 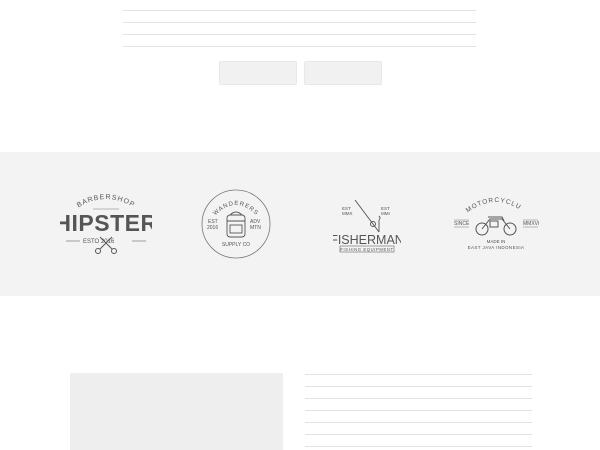 I want to click on logo-wanderers-supply: WANDERERS EST 2016 ADV MTN SUPPLY CO, so click(x=236, y=224).